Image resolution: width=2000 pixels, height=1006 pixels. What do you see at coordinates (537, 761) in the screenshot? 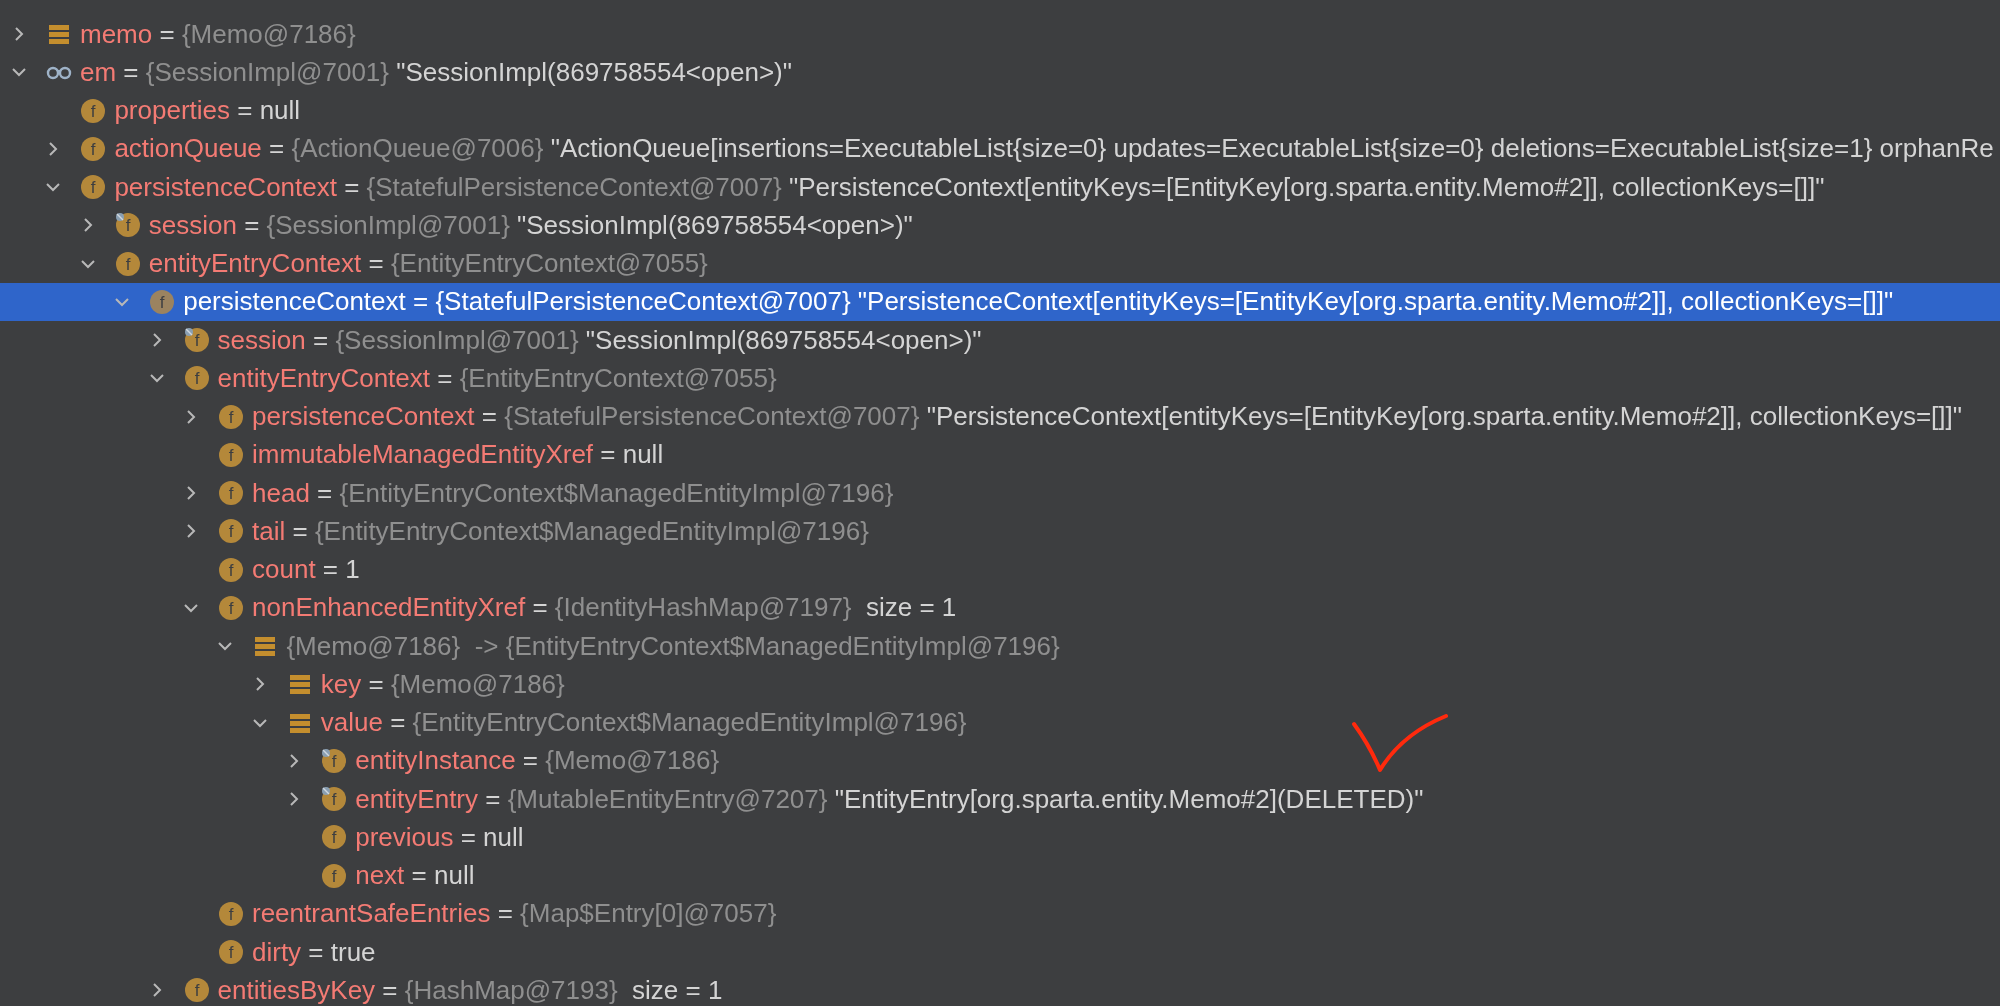
I see `variable-label: entityInstance = {Memo@7186}` at bounding box center [537, 761].